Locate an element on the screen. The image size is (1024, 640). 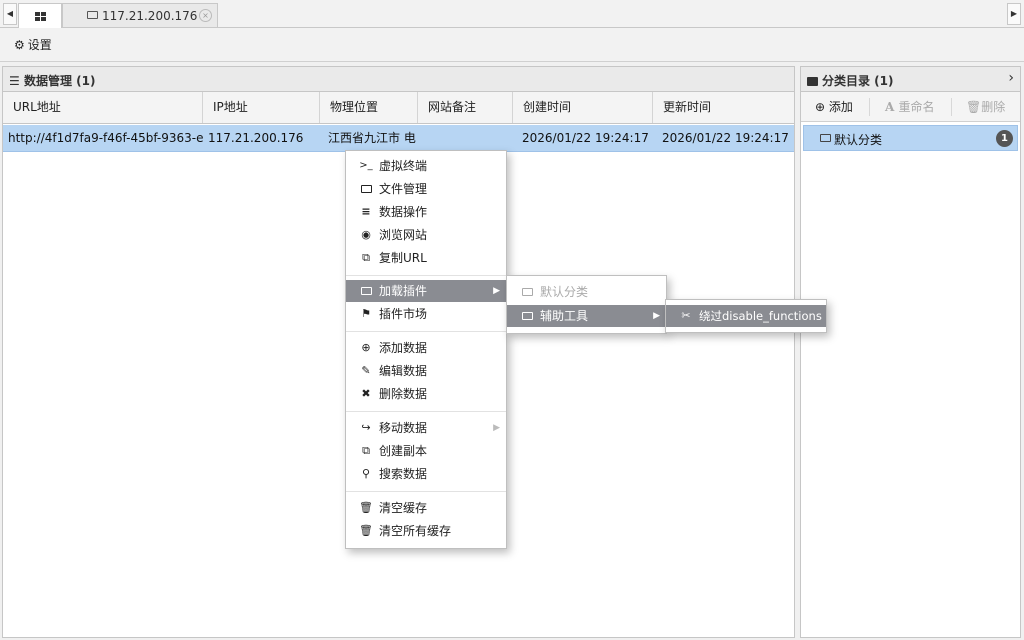
cell-url: http://4f1d7fa9-f46f-45bf-9363-e3 is located at coordinates (105, 138).